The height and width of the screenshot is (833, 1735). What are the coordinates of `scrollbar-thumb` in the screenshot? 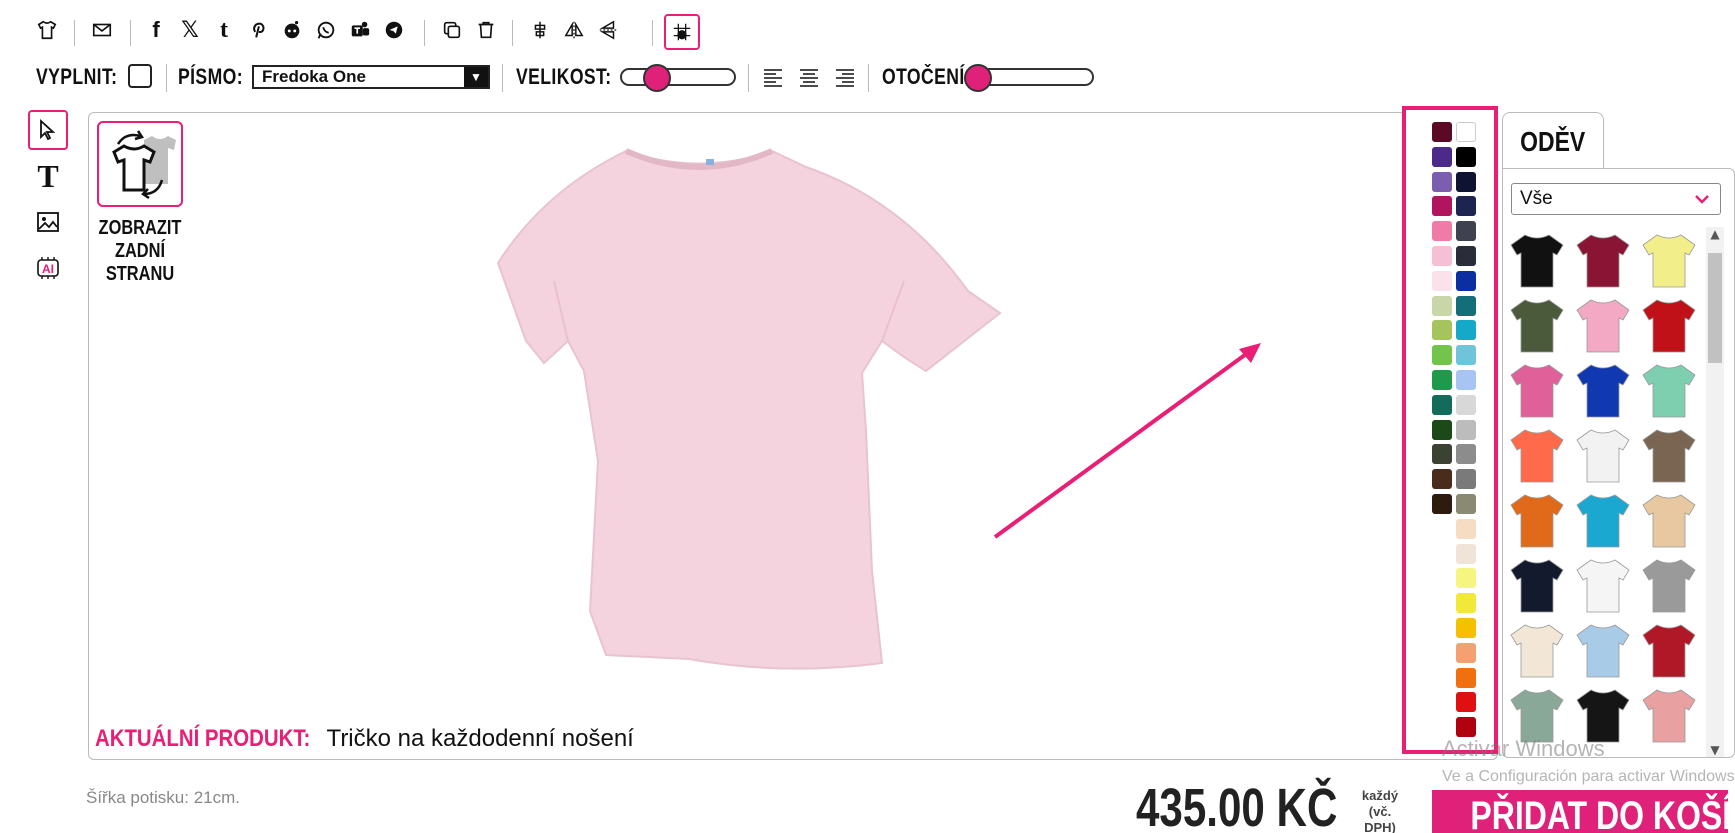 It's located at (1715, 308).